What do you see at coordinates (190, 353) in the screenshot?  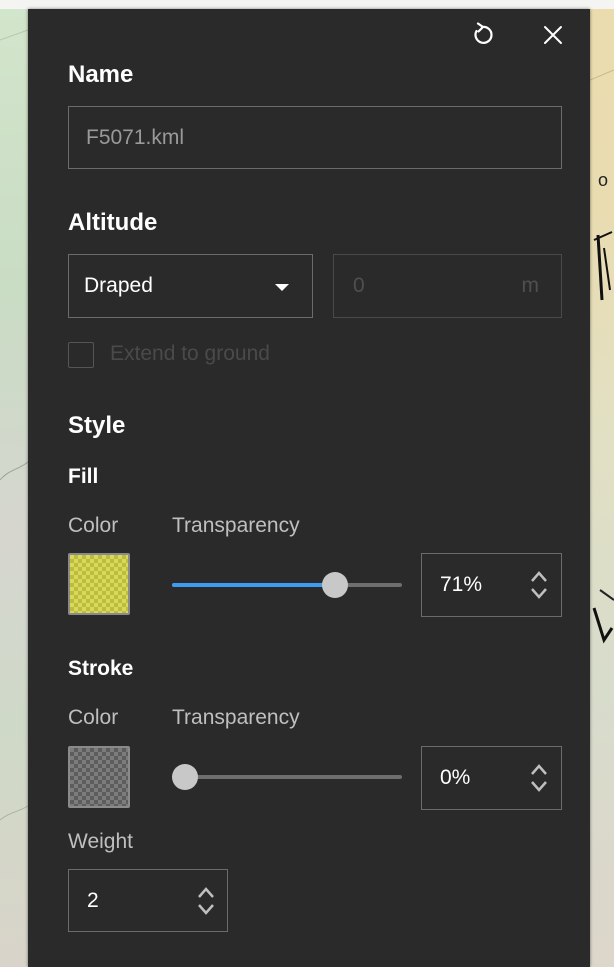 I see `extend-to-ground-label: Extend to ground` at bounding box center [190, 353].